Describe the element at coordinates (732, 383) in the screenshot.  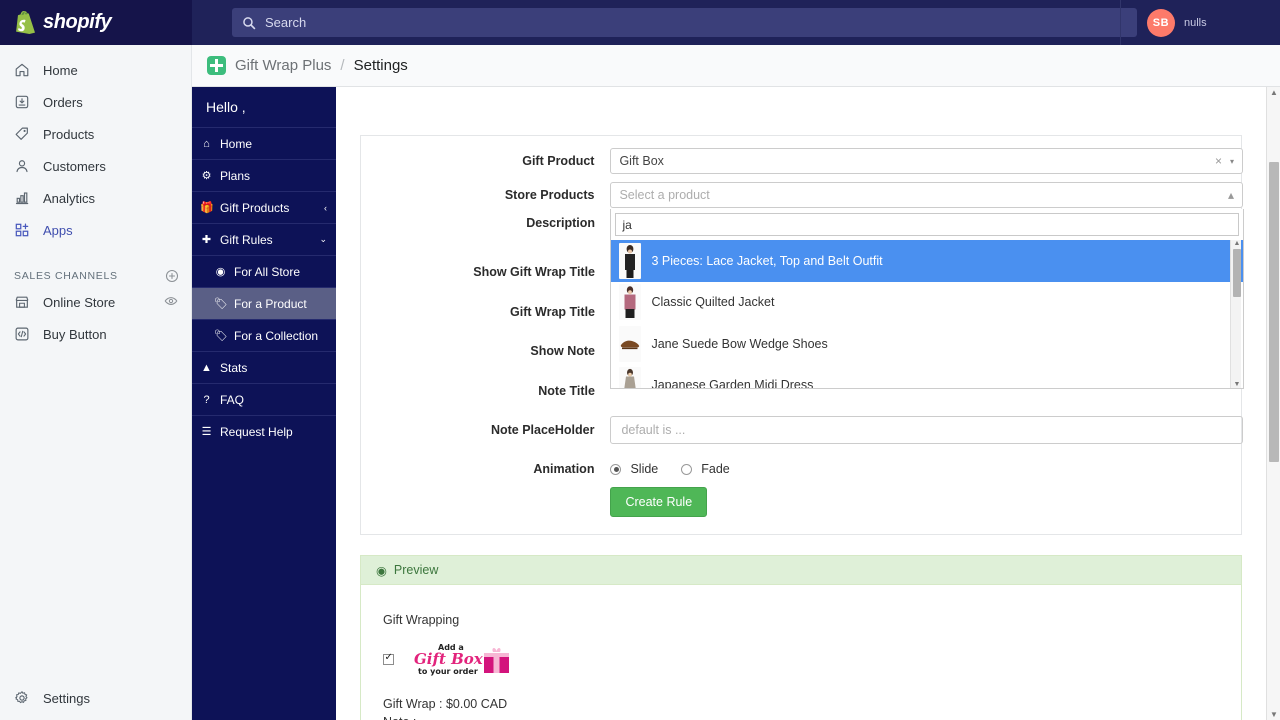
I see `dropdown-option-label: Japanese Garden Midi Dress` at that location.